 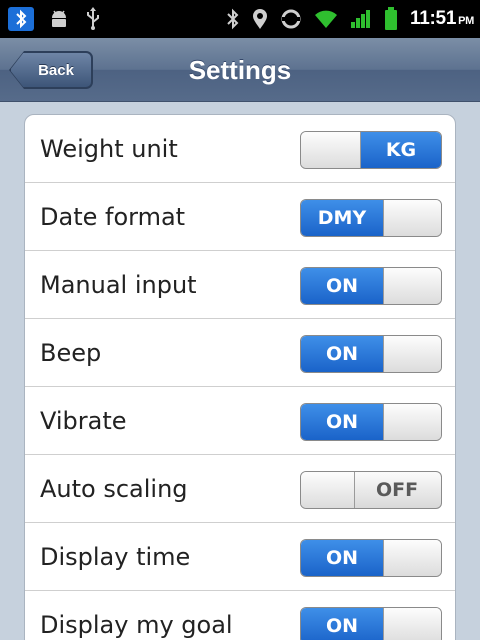 What do you see at coordinates (260, 19) in the screenshot?
I see `gps-icon` at bounding box center [260, 19].